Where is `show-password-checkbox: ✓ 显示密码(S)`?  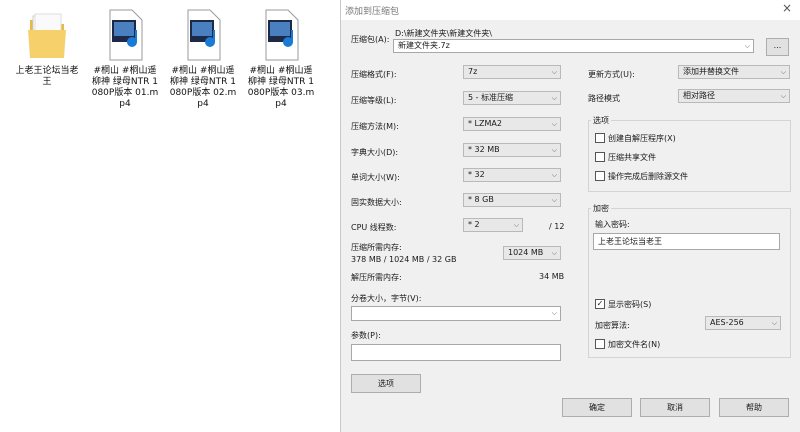
show-password-checkbox: ✓ 显示密码(S) is located at coordinates (623, 304).